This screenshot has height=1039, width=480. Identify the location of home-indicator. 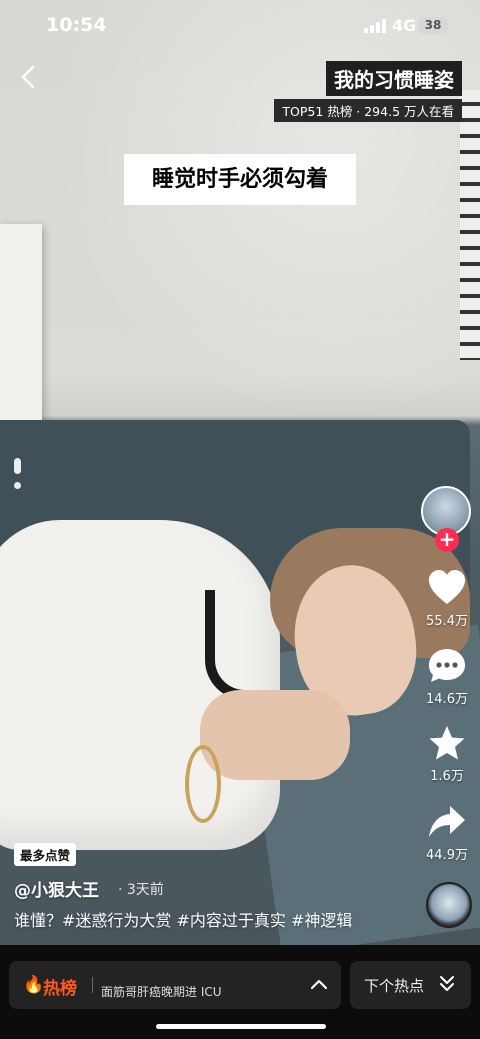
(241, 1026).